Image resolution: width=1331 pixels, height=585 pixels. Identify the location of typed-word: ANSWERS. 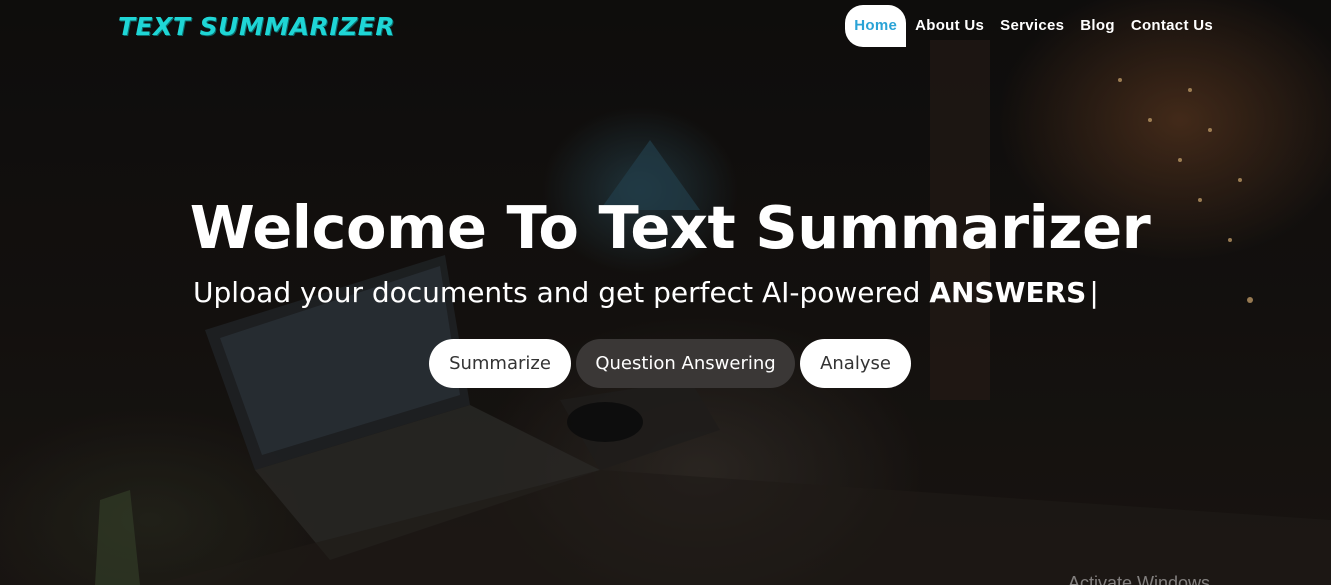
(1008, 292).